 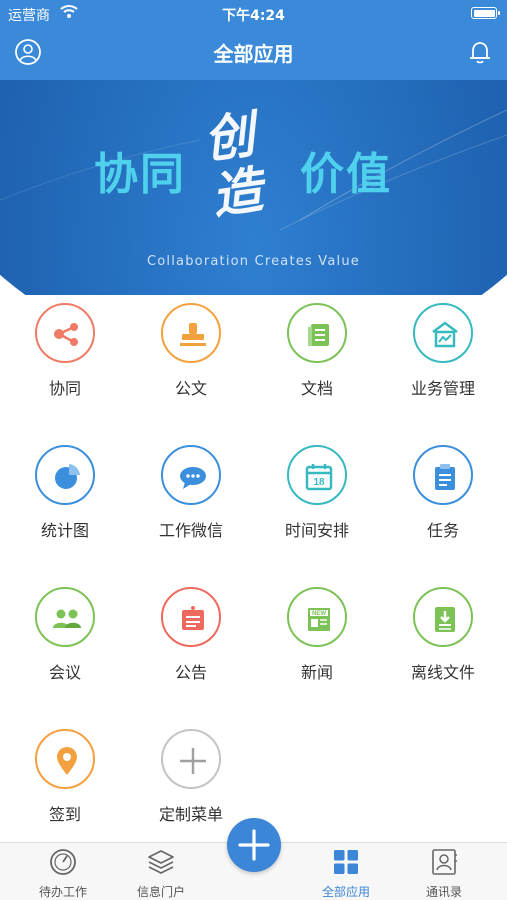 I want to click on svg-text: NEW, so click(x=319, y=614).